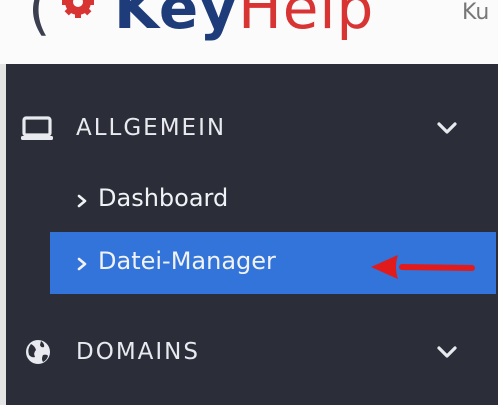  Describe the element at coordinates (138, 352) in the screenshot. I see `section-label: DOMAINS` at that location.